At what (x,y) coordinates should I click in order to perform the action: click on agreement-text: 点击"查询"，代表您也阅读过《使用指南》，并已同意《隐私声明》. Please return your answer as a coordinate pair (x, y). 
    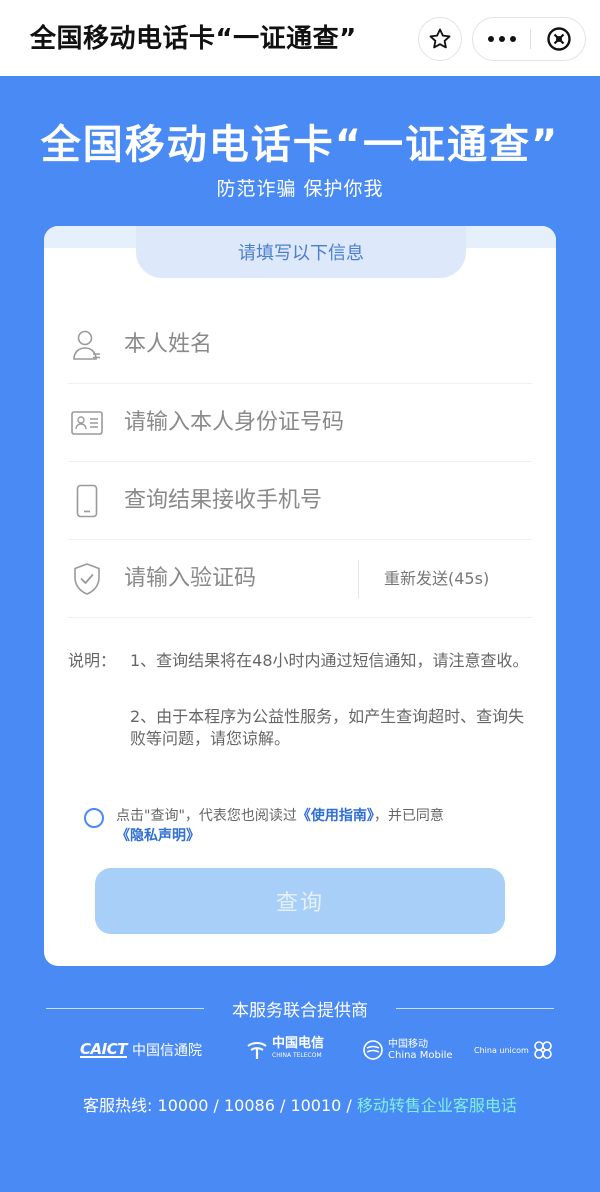
    Looking at the image, I should click on (321, 826).